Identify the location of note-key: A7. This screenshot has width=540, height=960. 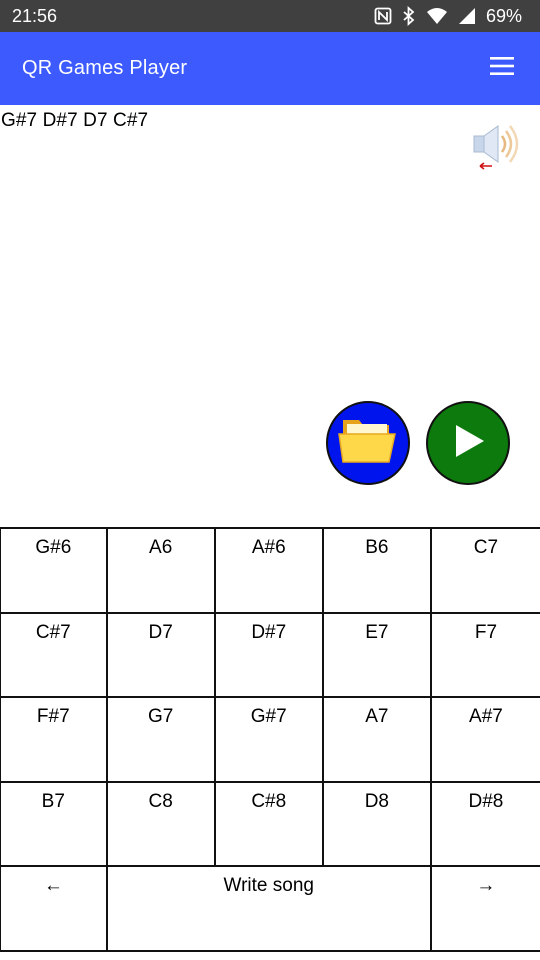
(377, 739).